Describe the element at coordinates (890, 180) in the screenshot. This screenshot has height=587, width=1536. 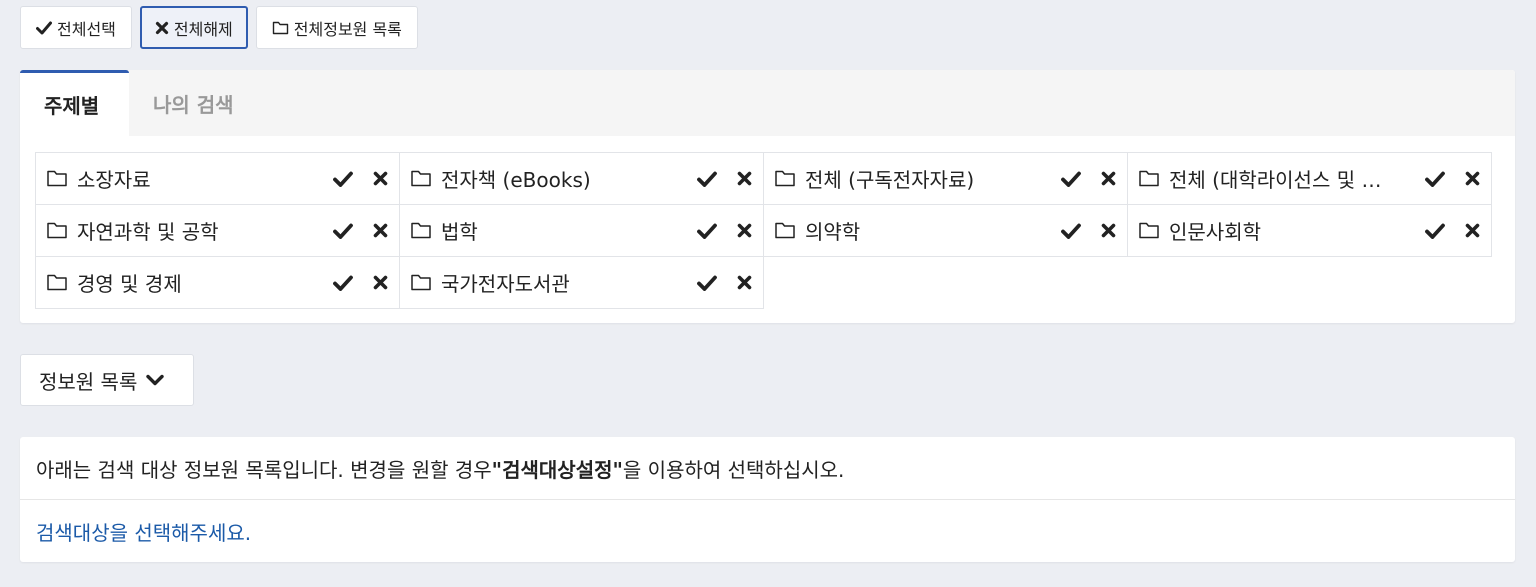
I see `category-label: 전체 (구독전자자료)` at that location.